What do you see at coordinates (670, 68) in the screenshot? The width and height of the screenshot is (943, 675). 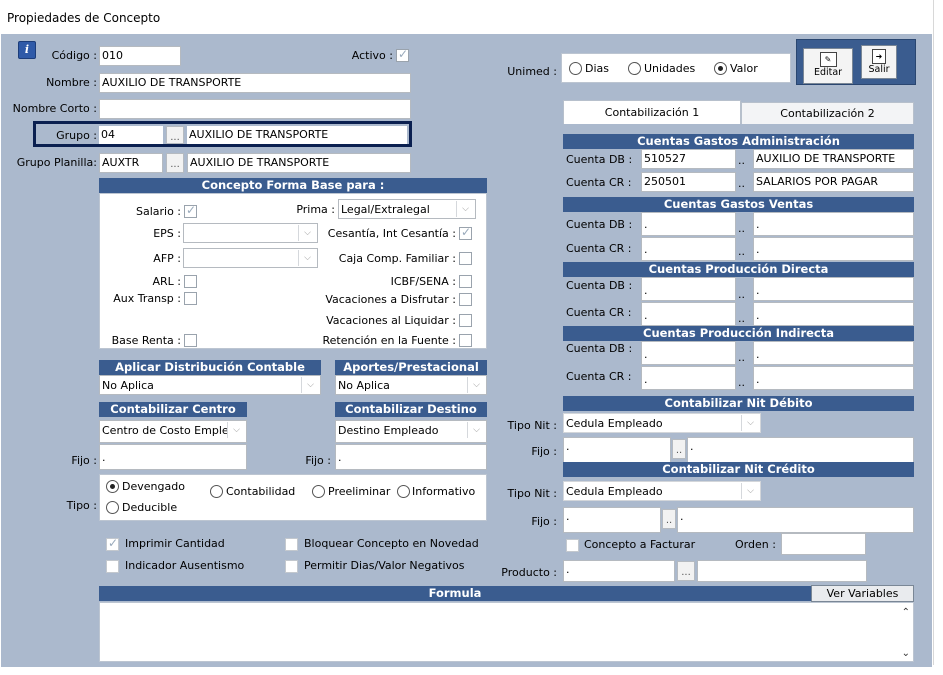 I see `unimed-unidades-label: Unidades` at bounding box center [670, 68].